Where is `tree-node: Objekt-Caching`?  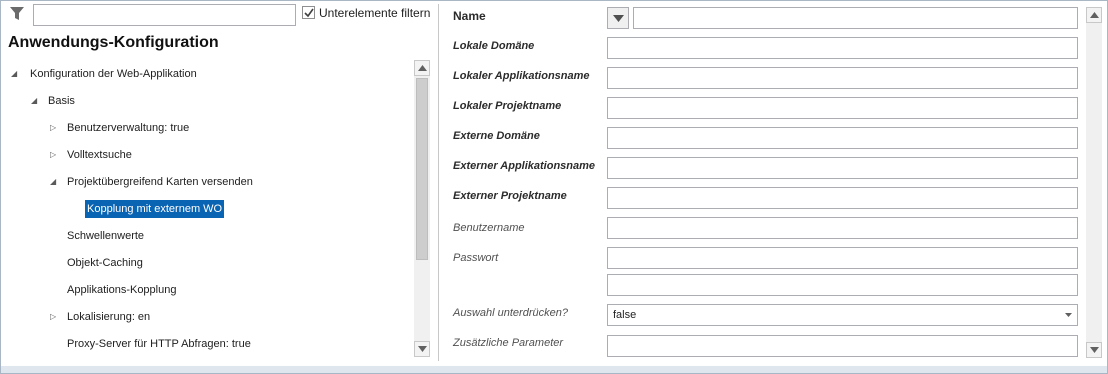
tree-node: Objekt-Caching is located at coordinates (206, 263).